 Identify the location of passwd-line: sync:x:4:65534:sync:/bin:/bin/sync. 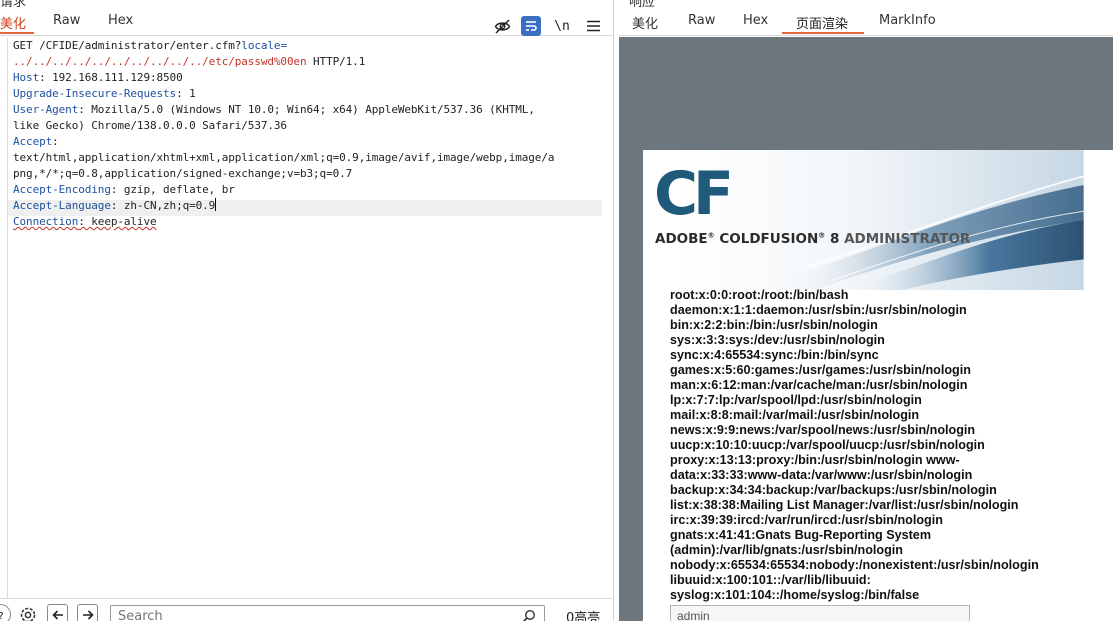
(774, 355).